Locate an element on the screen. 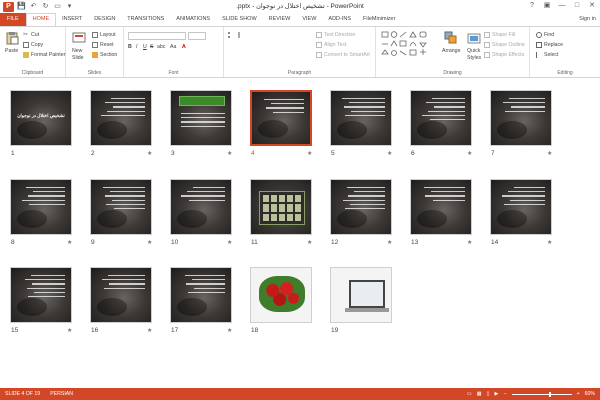  zoom-slider-knob is located at coordinates (549, 394).